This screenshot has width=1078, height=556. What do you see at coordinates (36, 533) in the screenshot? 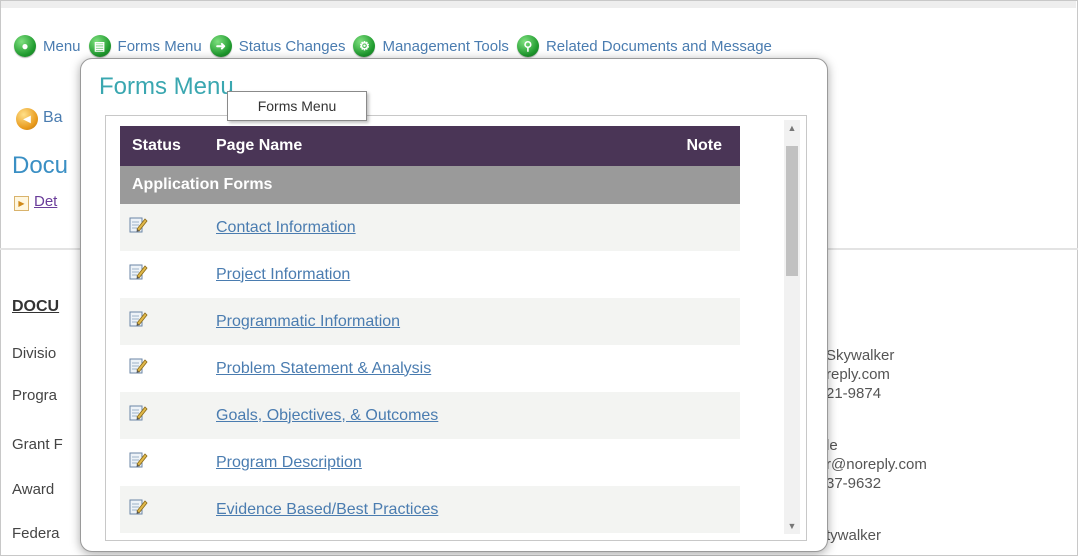
I see `field-label-federal: Federa` at bounding box center [36, 533].